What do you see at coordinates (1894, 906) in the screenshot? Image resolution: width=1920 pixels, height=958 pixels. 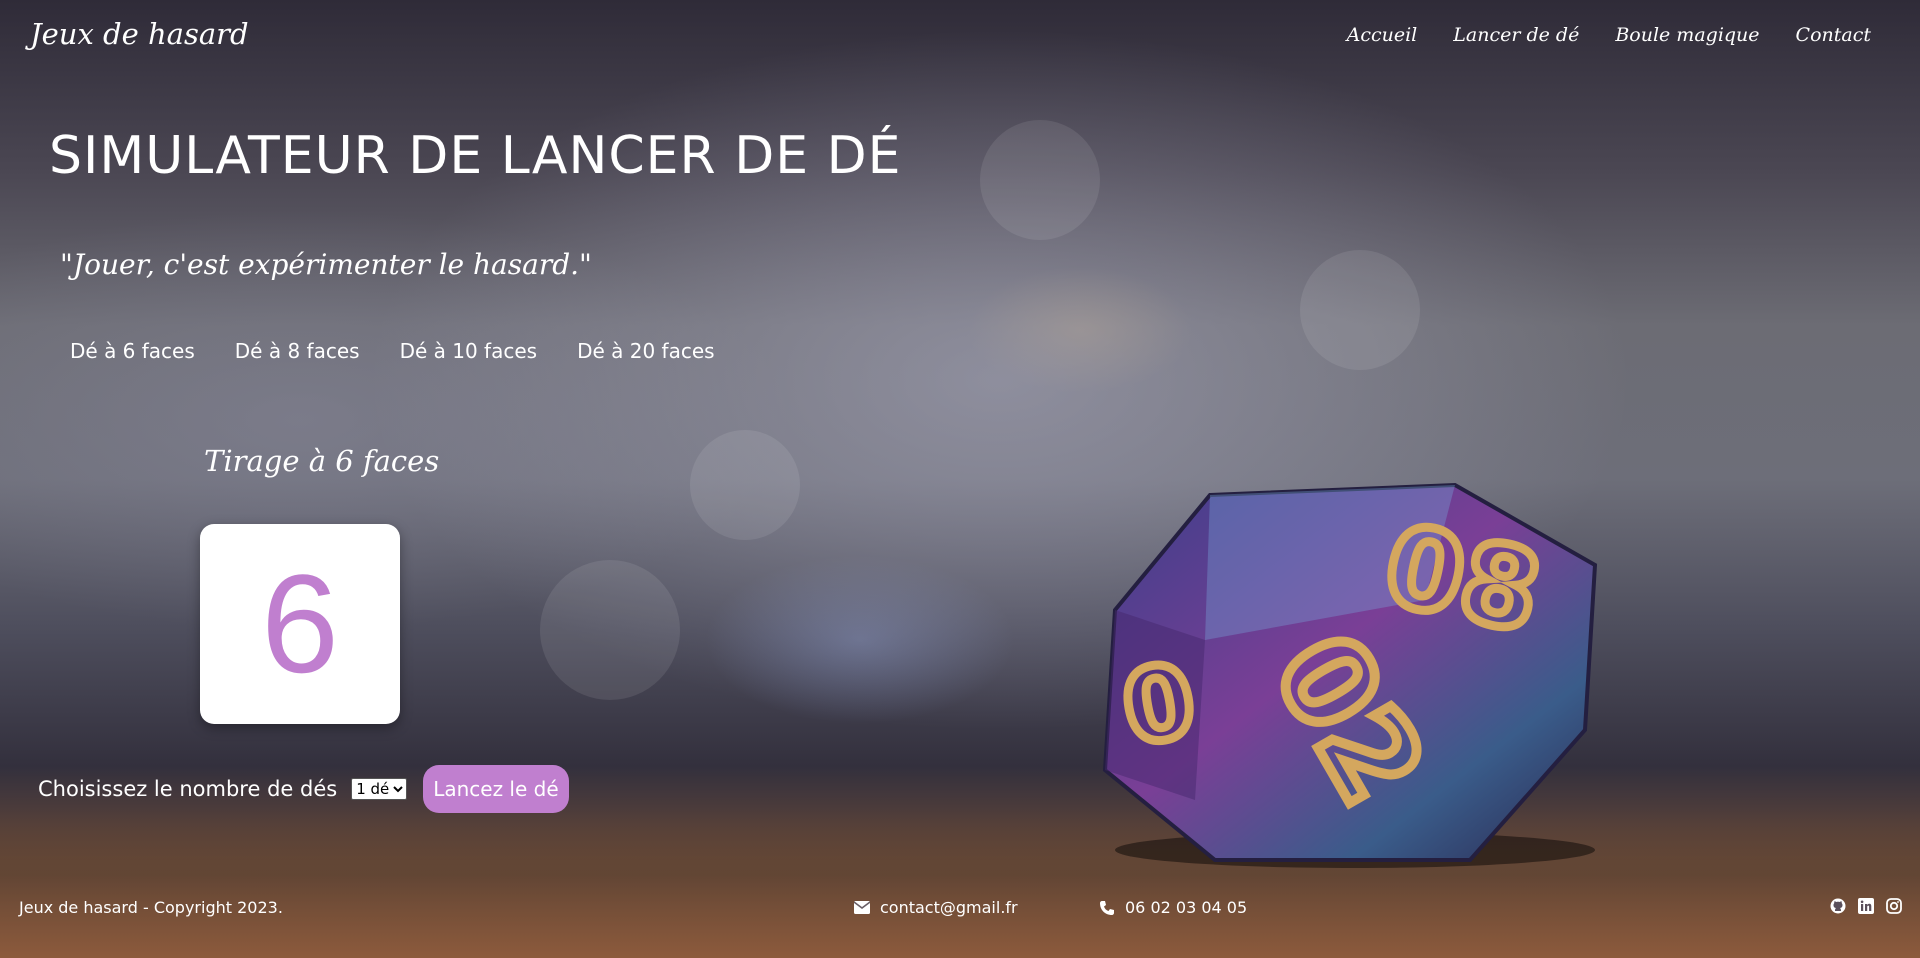 I see `instagram-icon` at bounding box center [1894, 906].